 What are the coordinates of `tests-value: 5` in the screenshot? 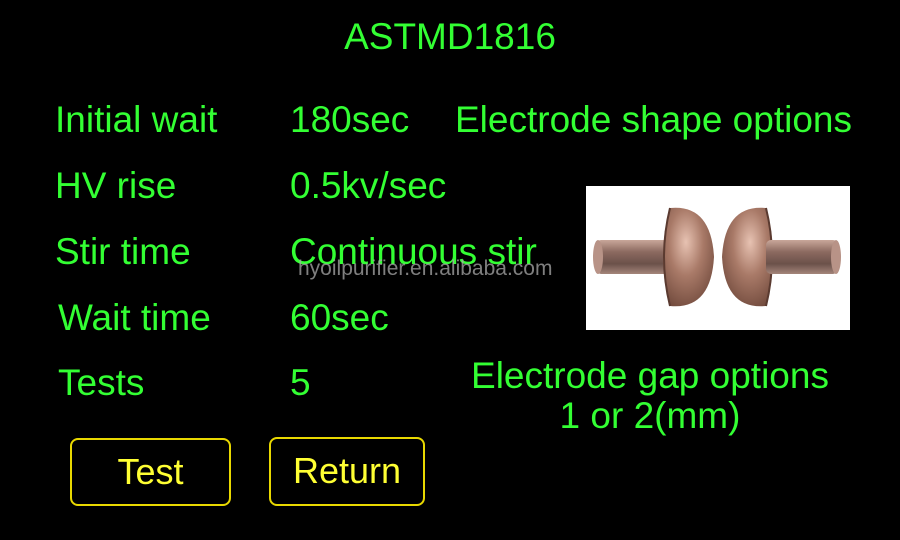 It's located at (300, 382).